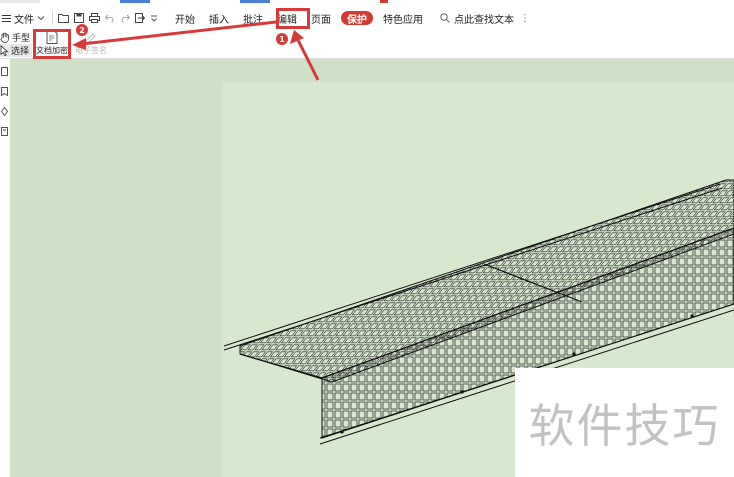 This screenshot has width=734, height=477. I want to click on find-text-search: 点此查找文本 ⋮, so click(485, 18).